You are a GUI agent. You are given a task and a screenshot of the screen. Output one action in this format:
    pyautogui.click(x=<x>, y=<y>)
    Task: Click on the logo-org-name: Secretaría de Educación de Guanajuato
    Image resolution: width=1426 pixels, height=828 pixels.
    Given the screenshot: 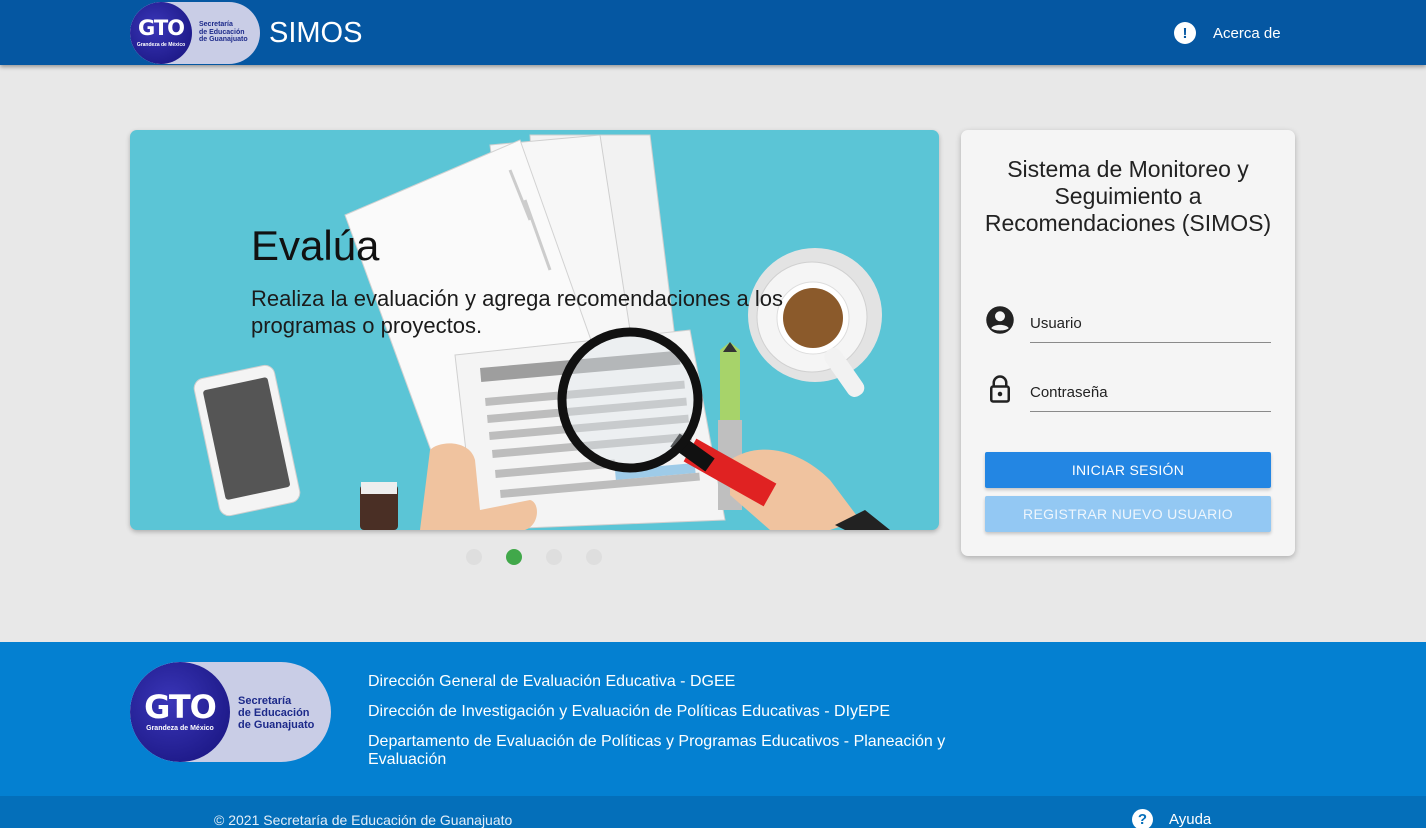 What is the action you would take?
    pyautogui.click(x=223, y=32)
    